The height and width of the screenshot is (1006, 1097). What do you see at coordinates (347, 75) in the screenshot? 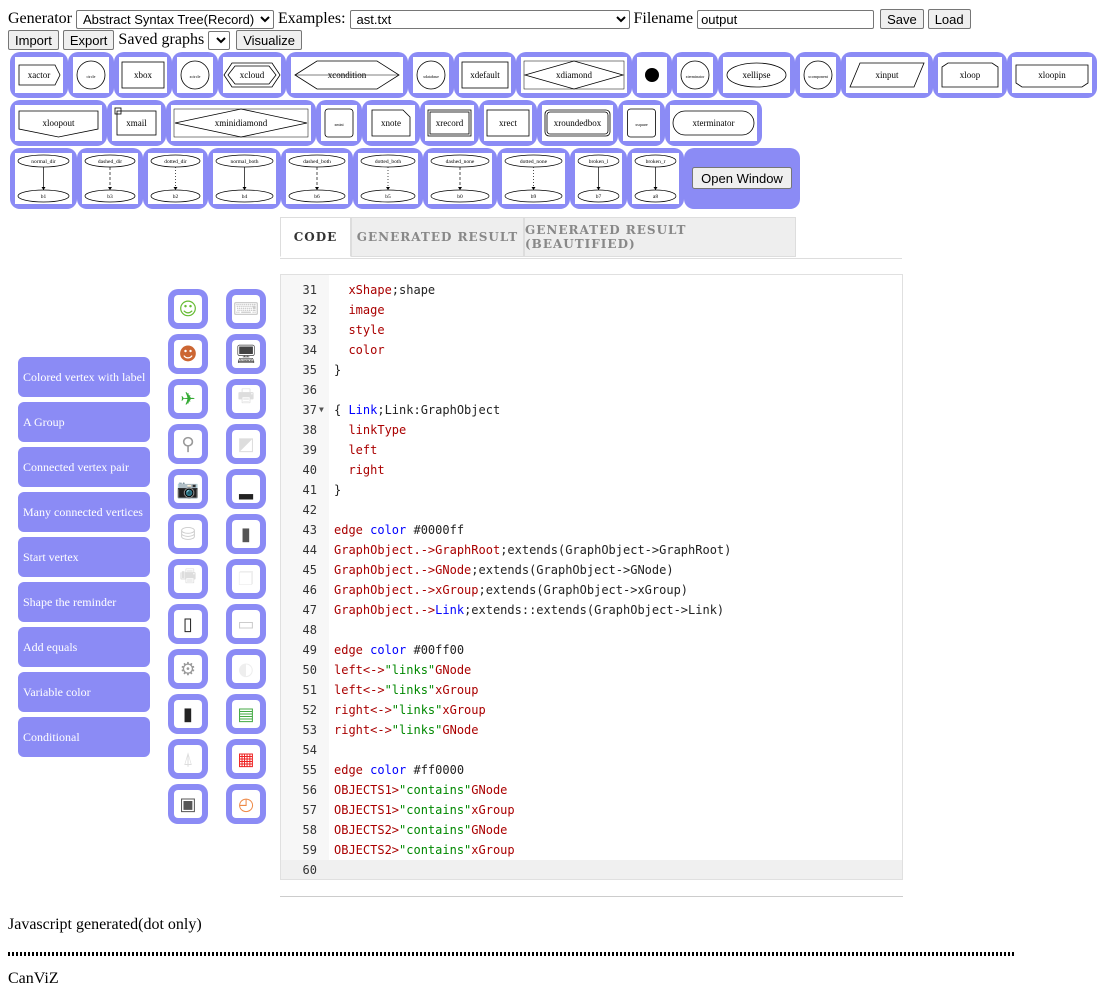
I see `shape-xcondition-button: xcondition` at bounding box center [347, 75].